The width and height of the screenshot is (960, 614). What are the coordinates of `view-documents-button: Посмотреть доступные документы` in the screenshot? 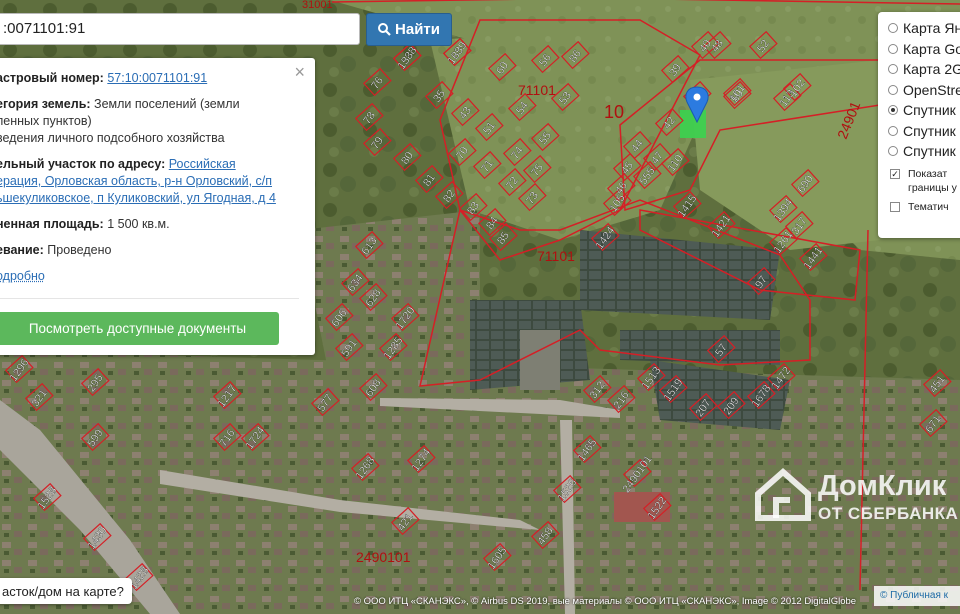 It's located at (139, 328).